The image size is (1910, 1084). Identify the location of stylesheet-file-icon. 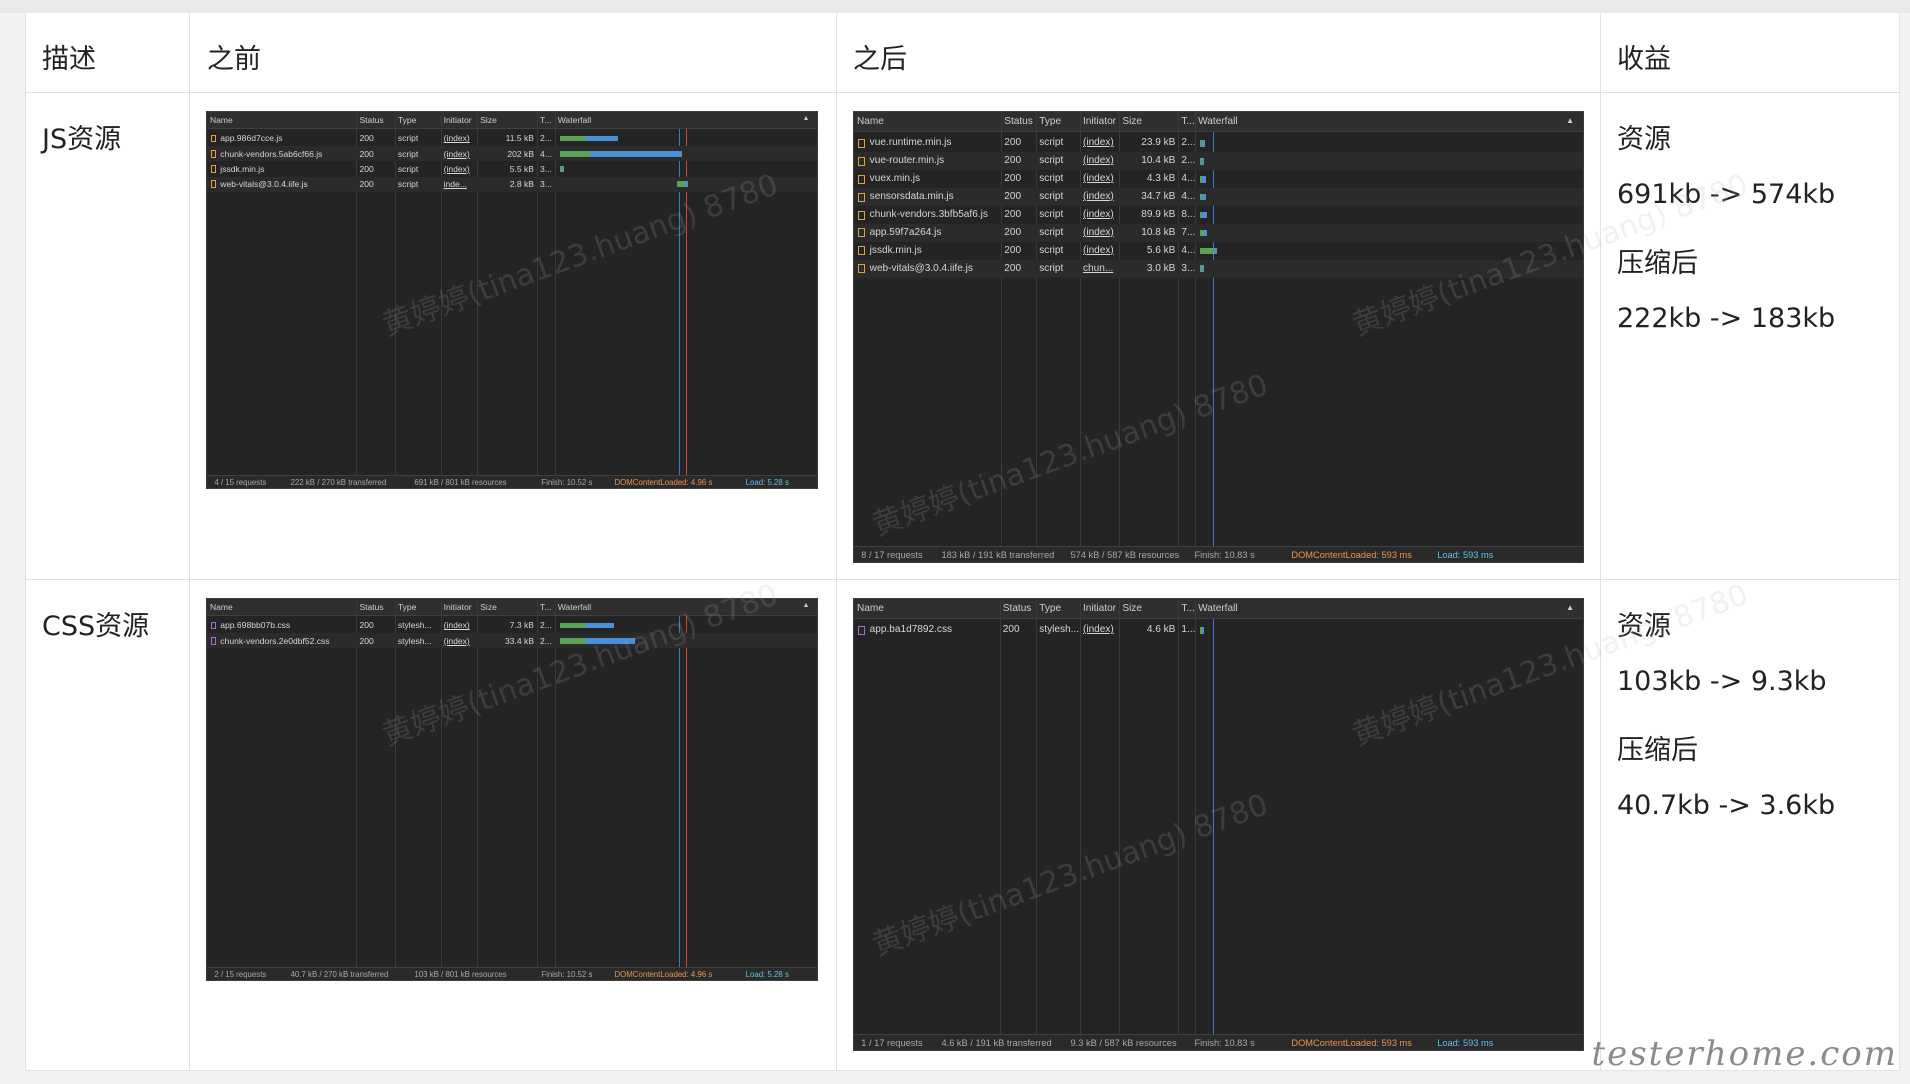
(213, 640).